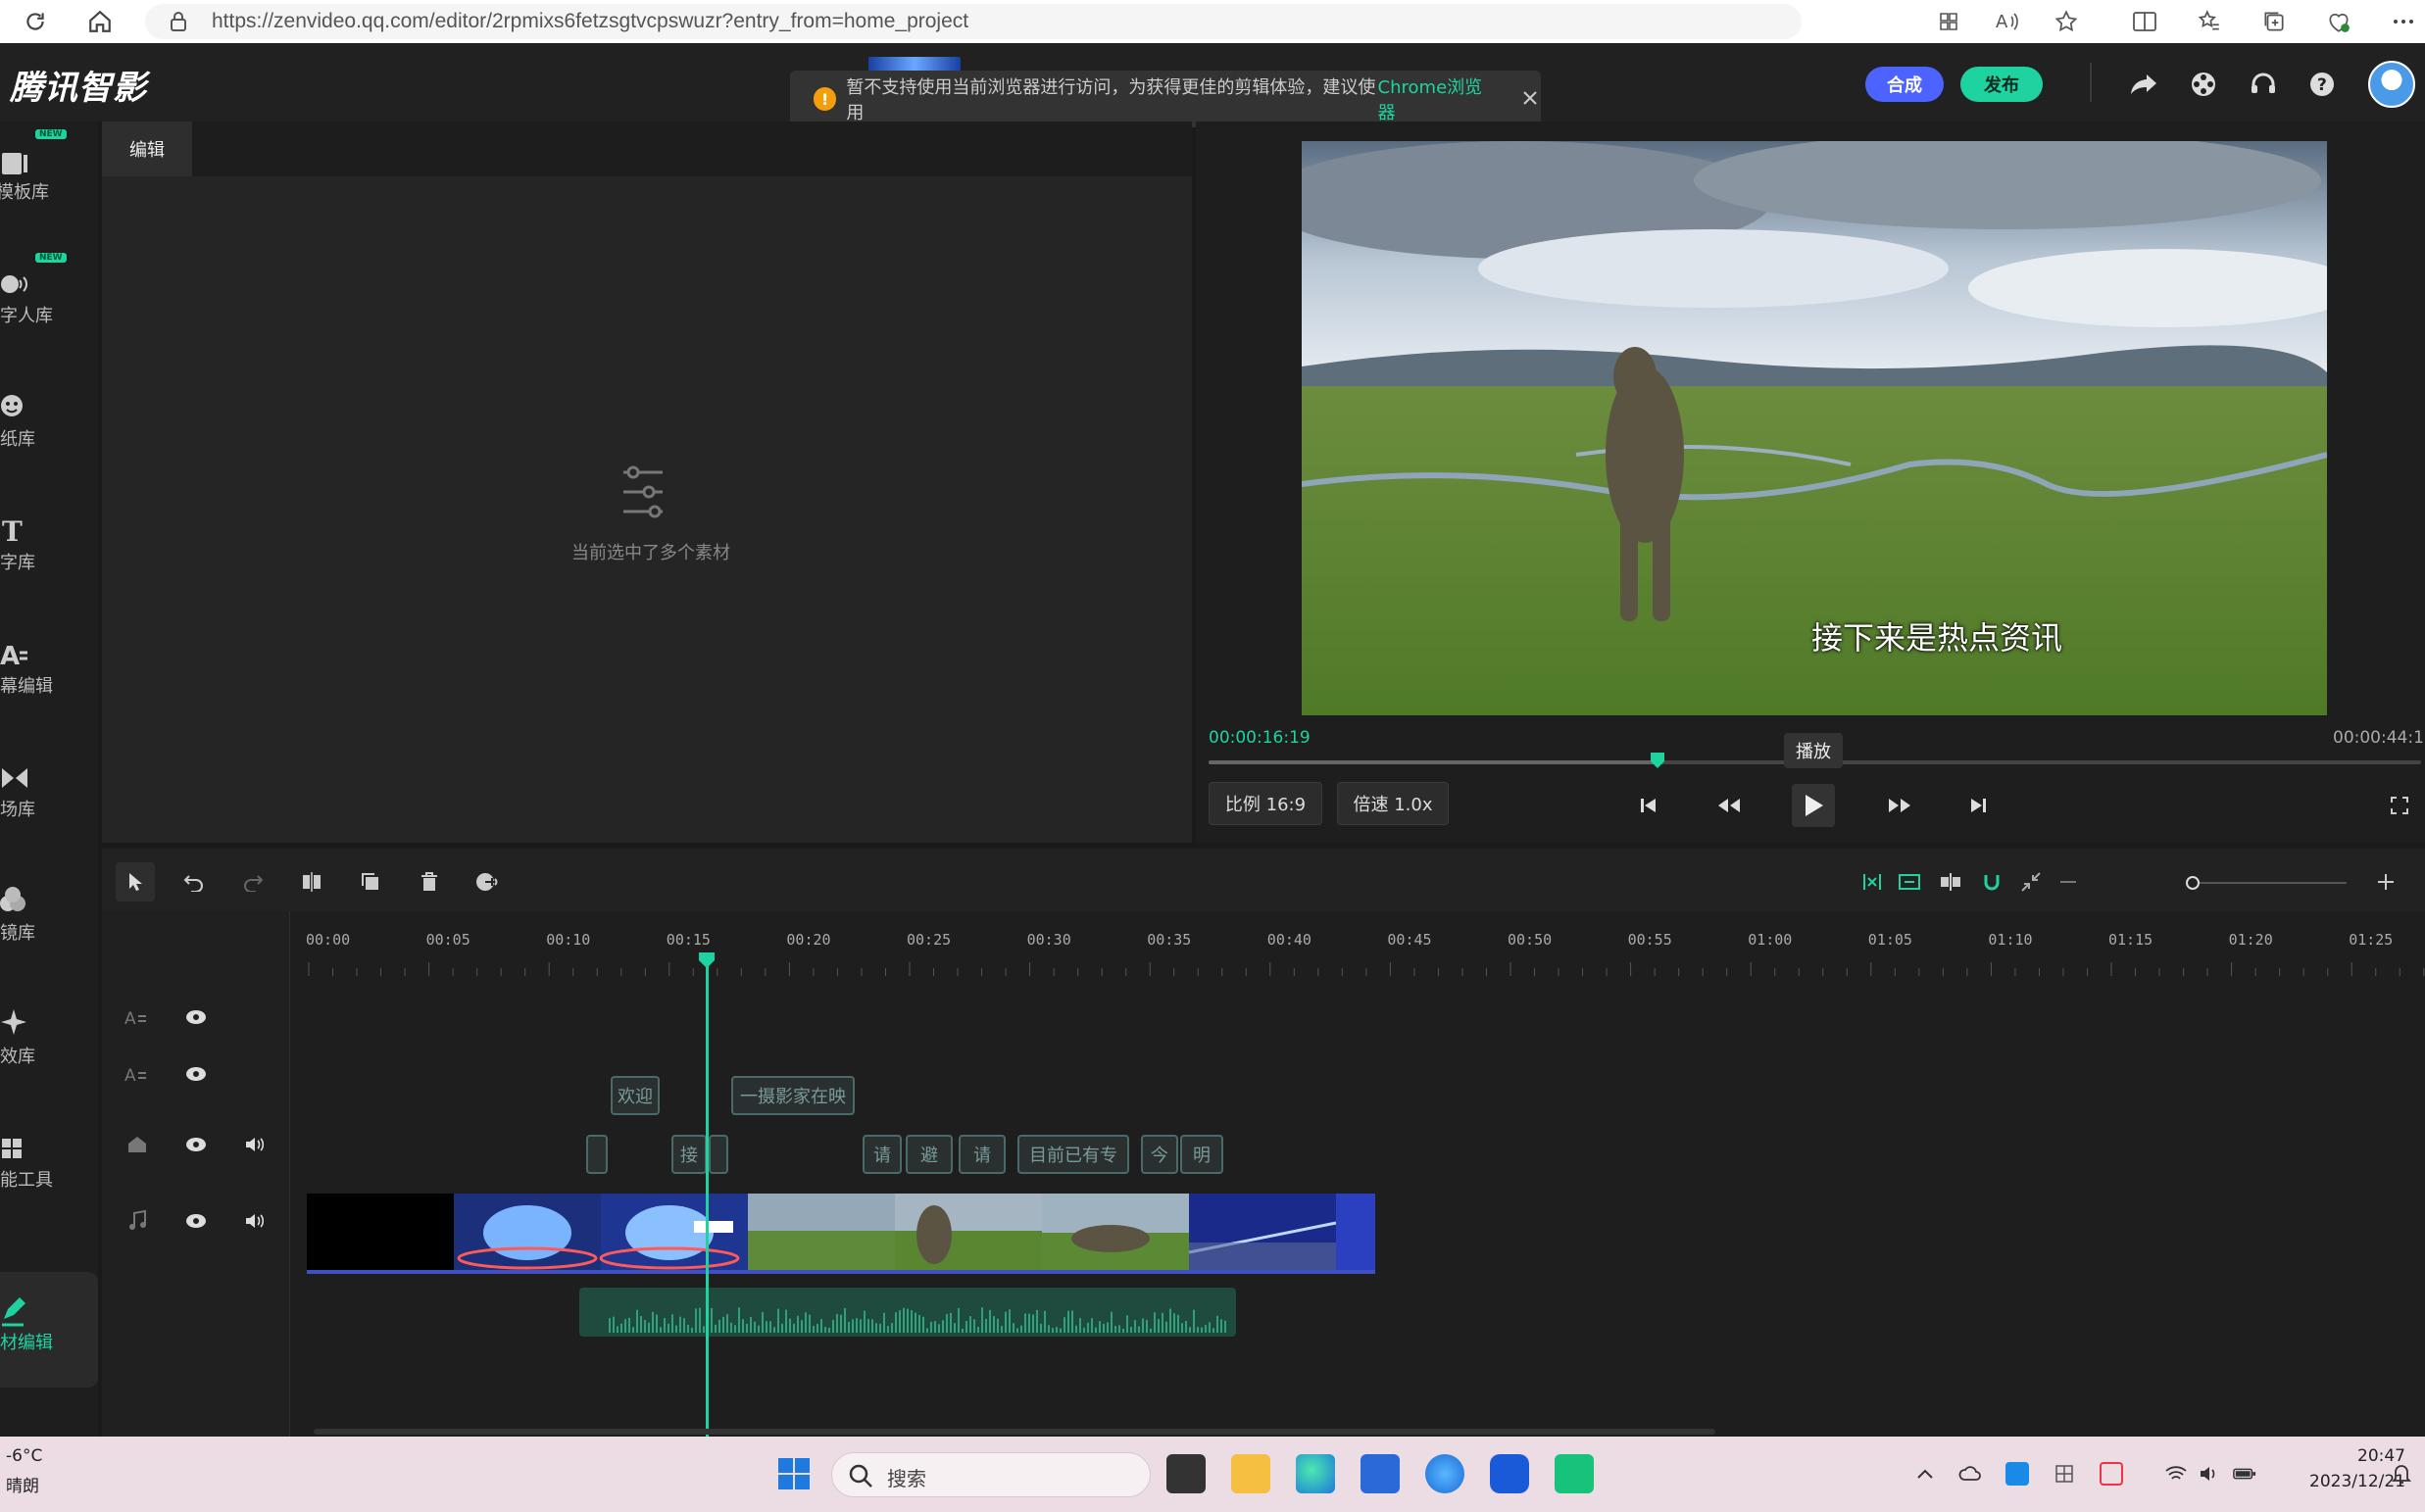 The width and height of the screenshot is (2425, 1512). I want to click on clock-date: 2023/12/21, so click(2341, 1481).